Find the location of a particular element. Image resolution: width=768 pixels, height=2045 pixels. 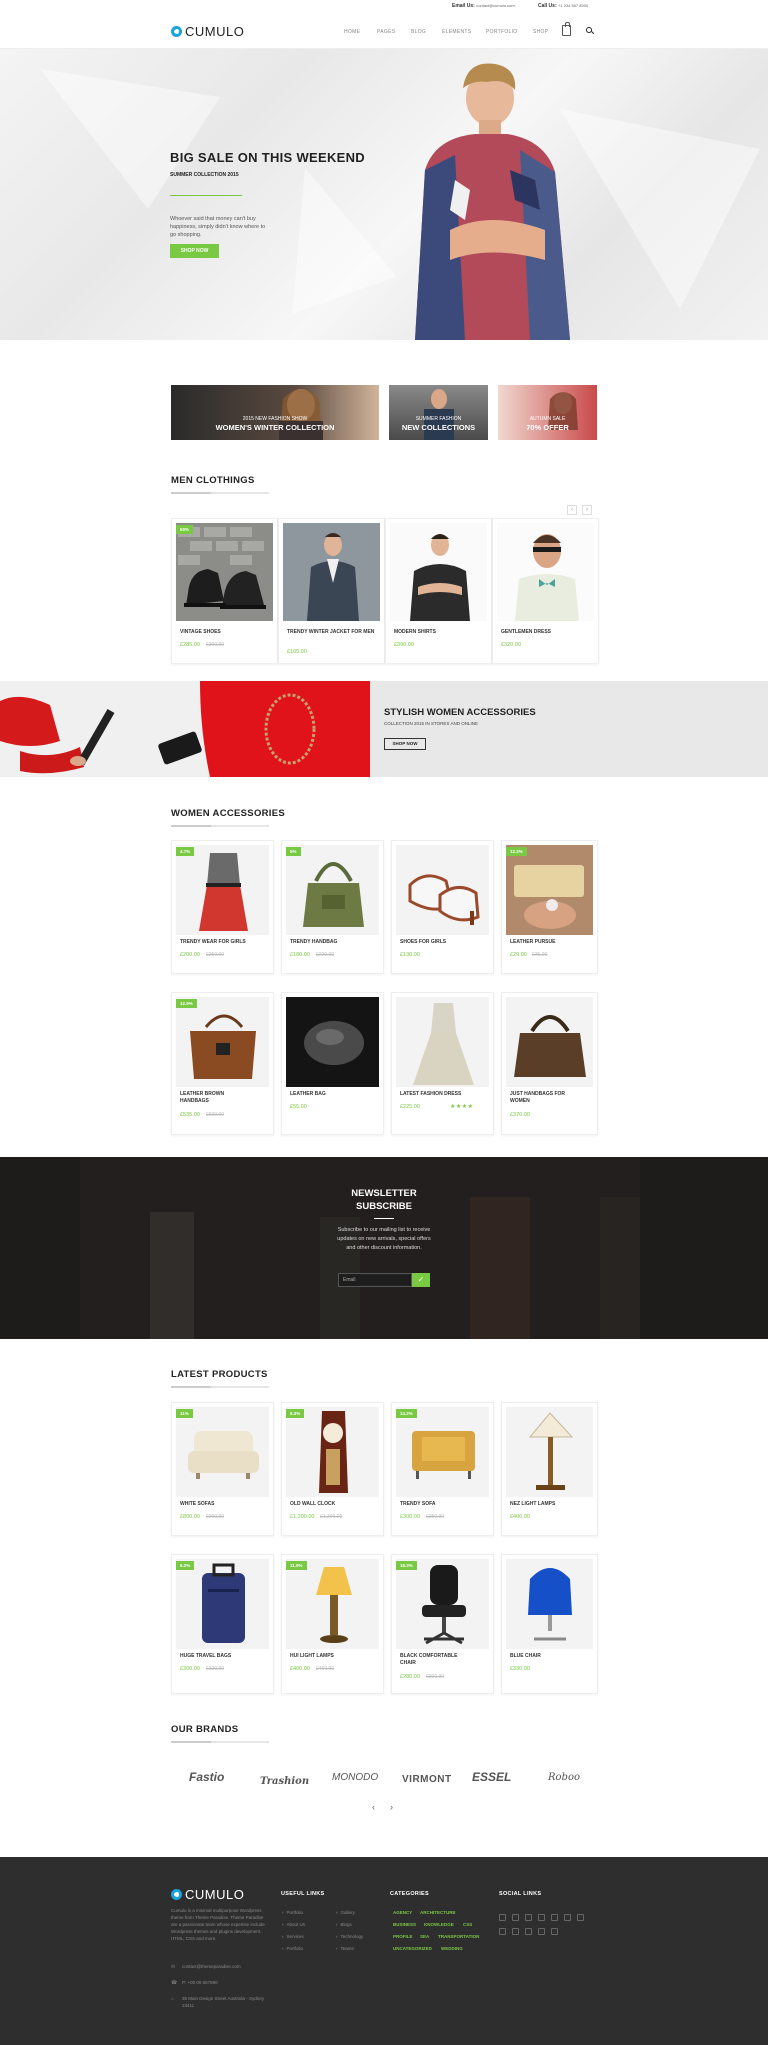

accessories-shop-button: SHOP NOW is located at coordinates (405, 744).